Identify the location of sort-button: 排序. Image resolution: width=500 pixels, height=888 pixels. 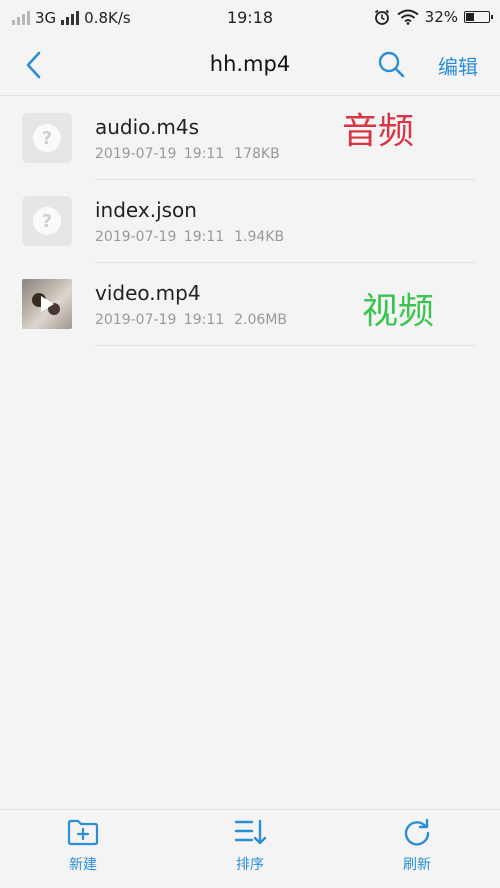
(250, 846).